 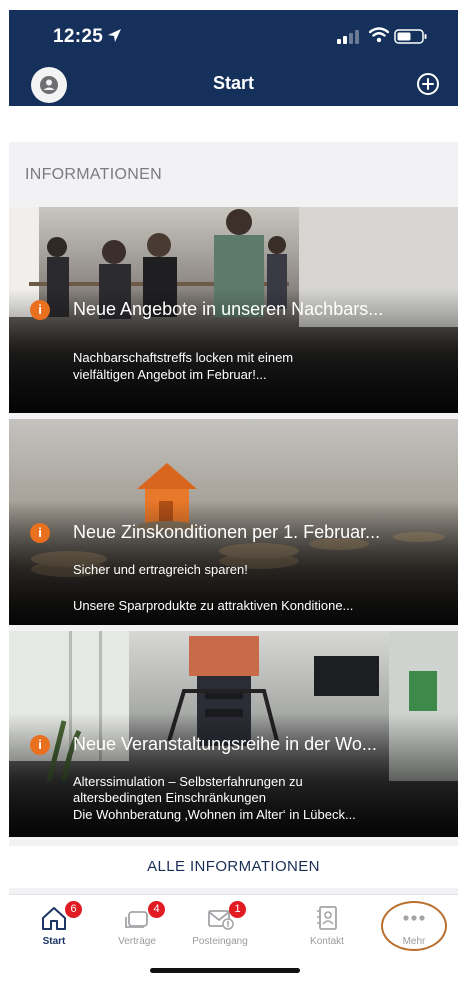 I want to click on card-text: altersbedingten Einschränkungen, so click(x=169, y=797).